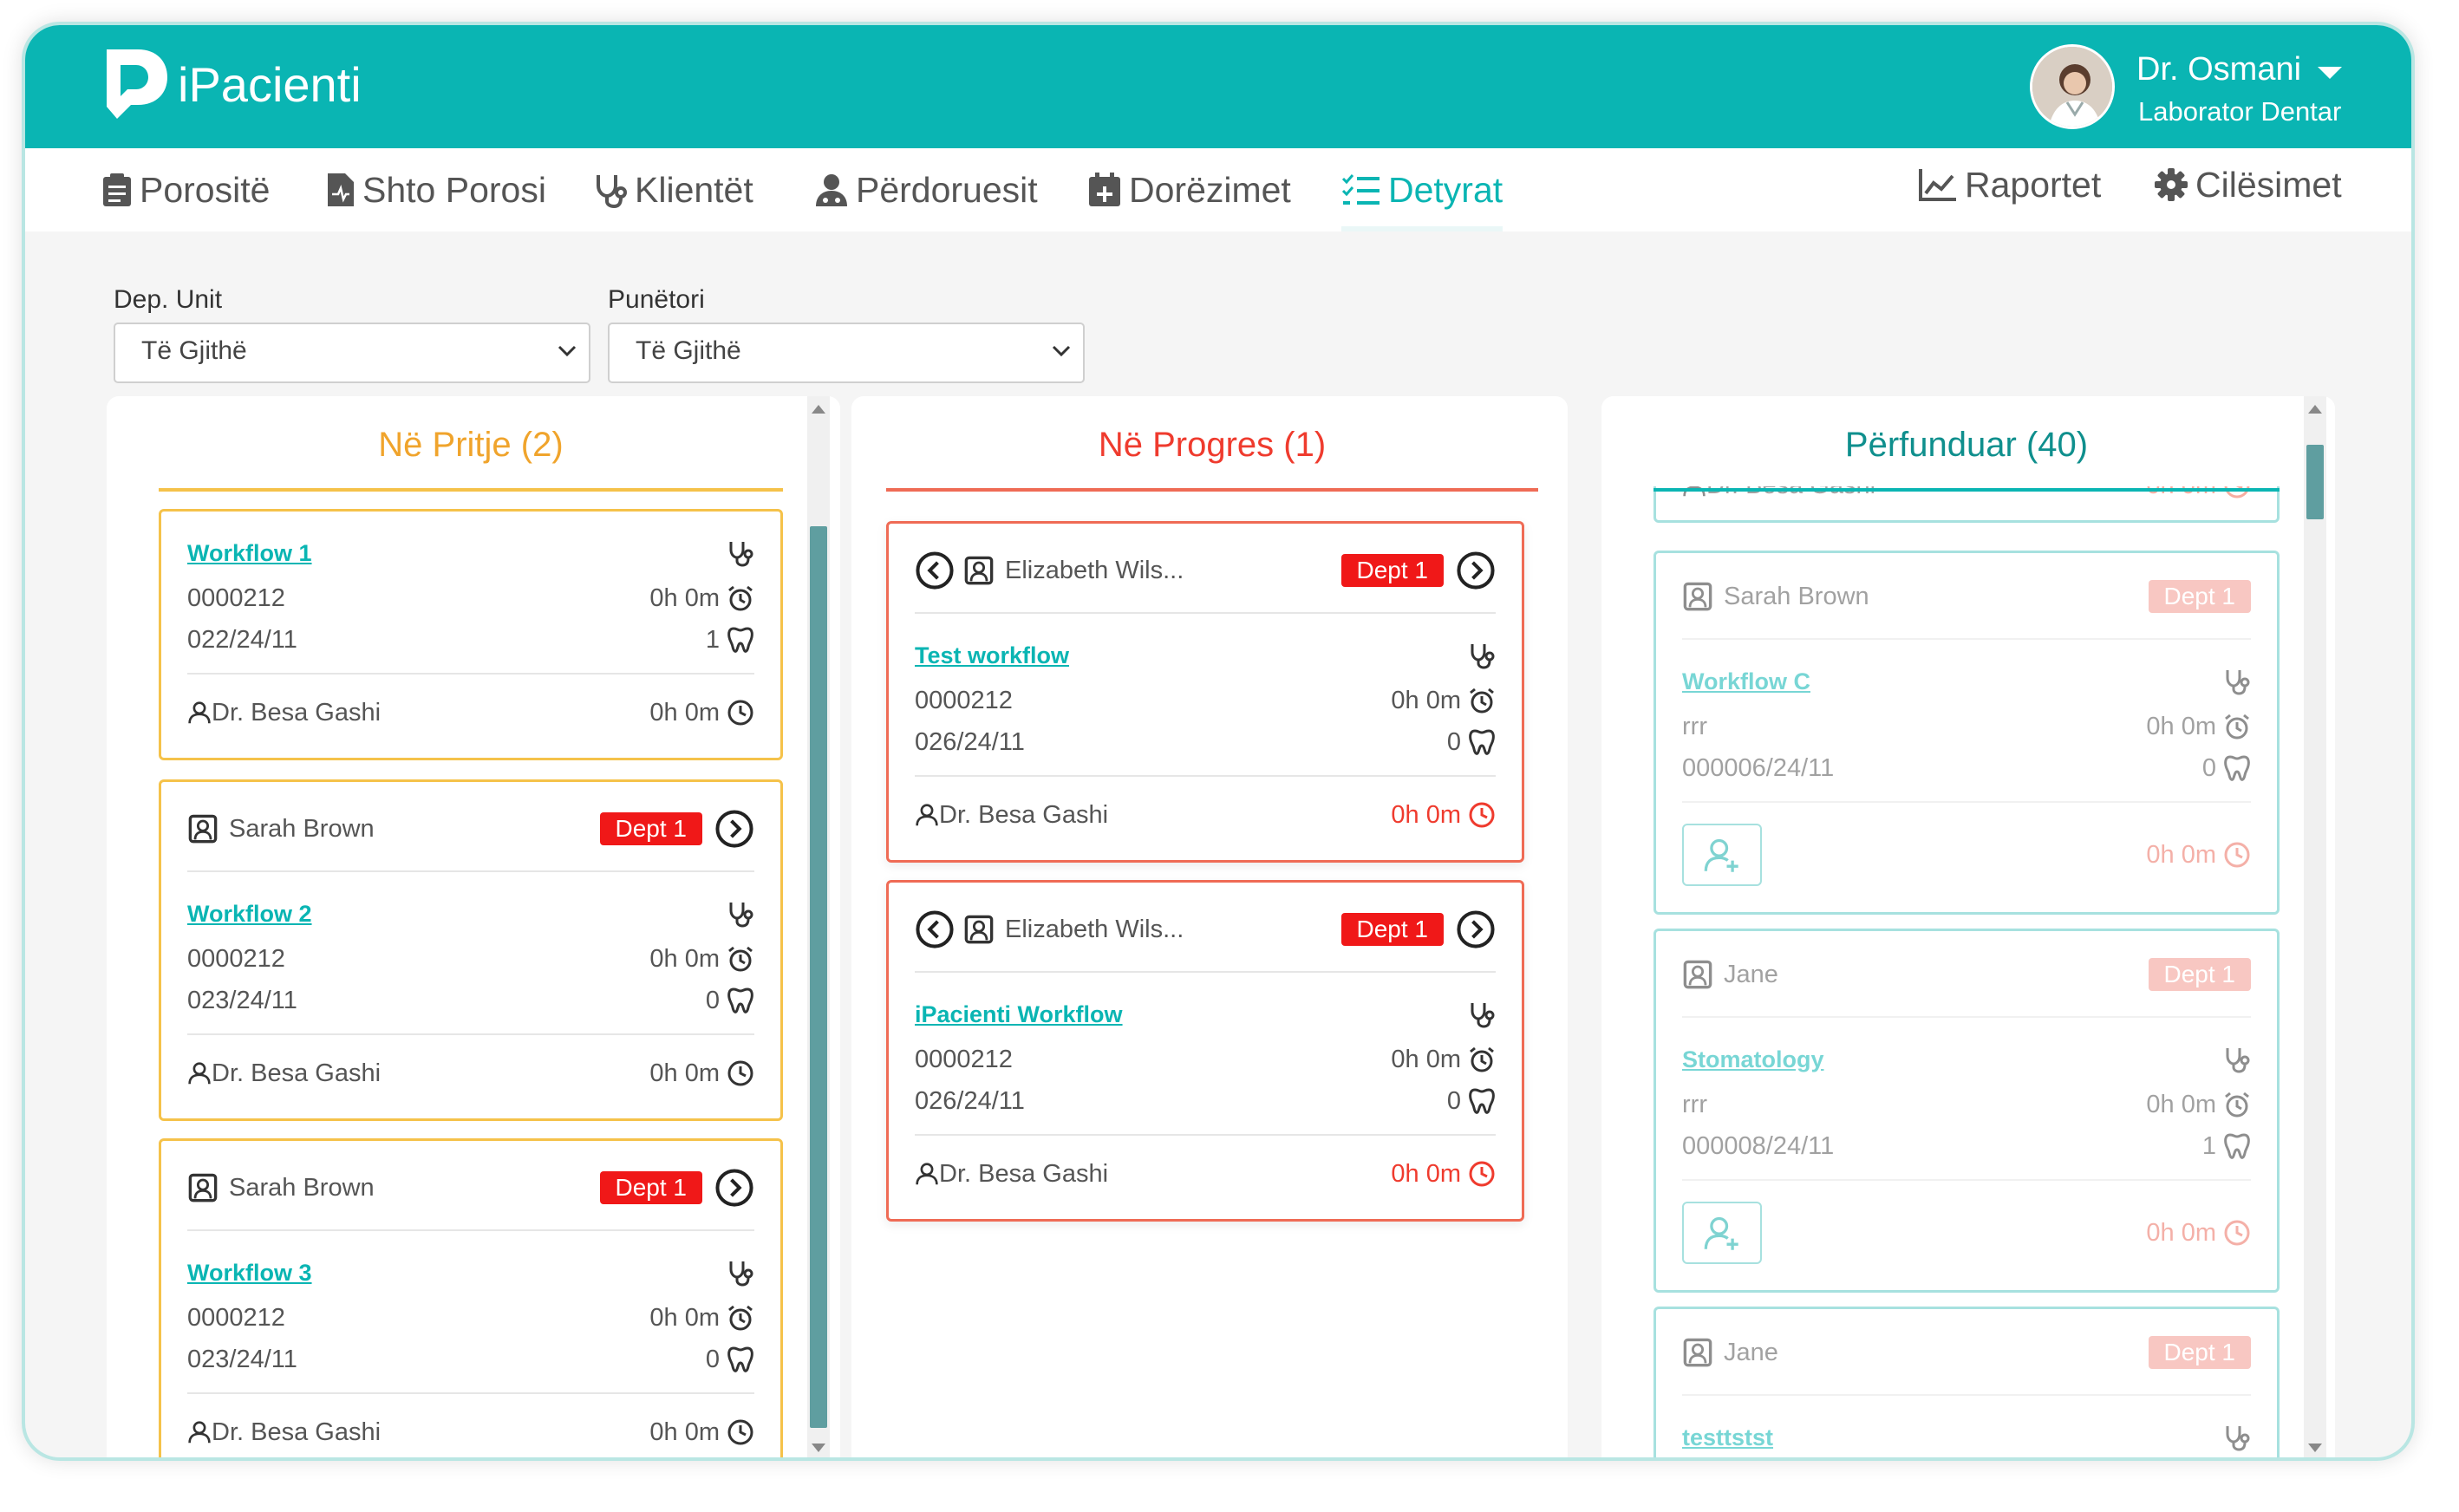  I want to click on elapsed-row: 0h 0m, so click(2198, 855).